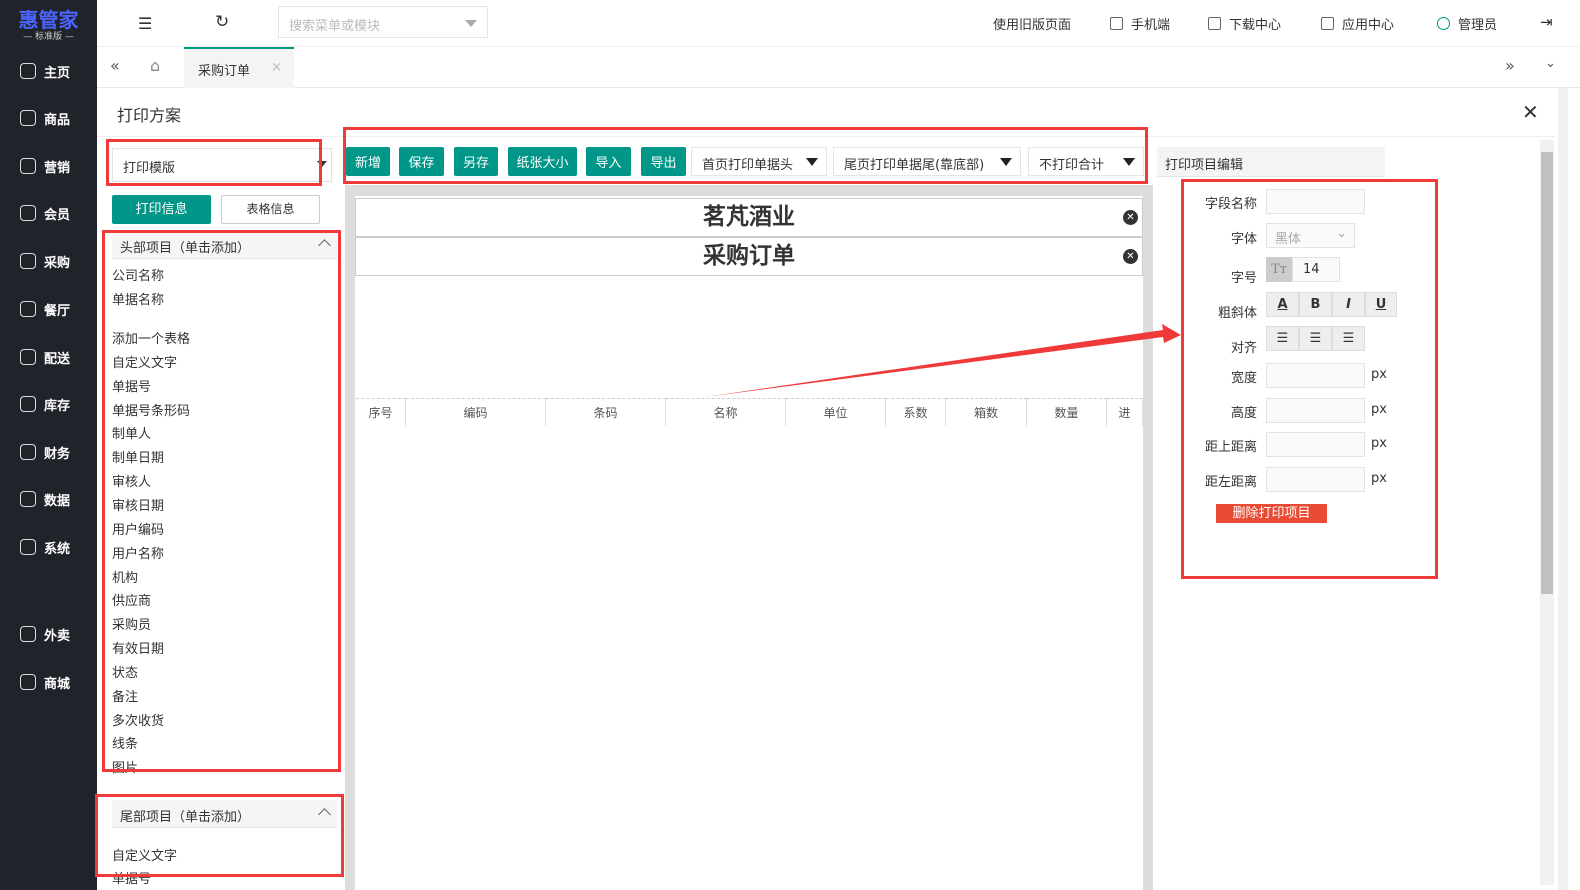 This screenshot has width=1580, height=890. What do you see at coordinates (224, 245) in the screenshot?
I see `head-section-header: 头部项目（单击添加）` at bounding box center [224, 245].